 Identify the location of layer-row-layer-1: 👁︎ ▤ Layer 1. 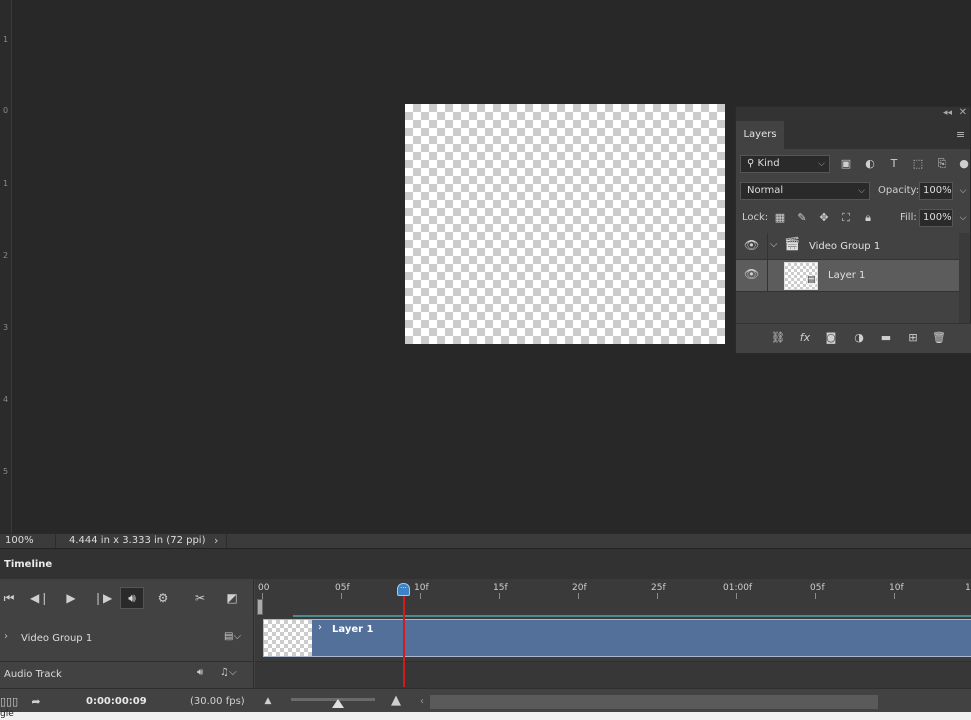
(848, 276).